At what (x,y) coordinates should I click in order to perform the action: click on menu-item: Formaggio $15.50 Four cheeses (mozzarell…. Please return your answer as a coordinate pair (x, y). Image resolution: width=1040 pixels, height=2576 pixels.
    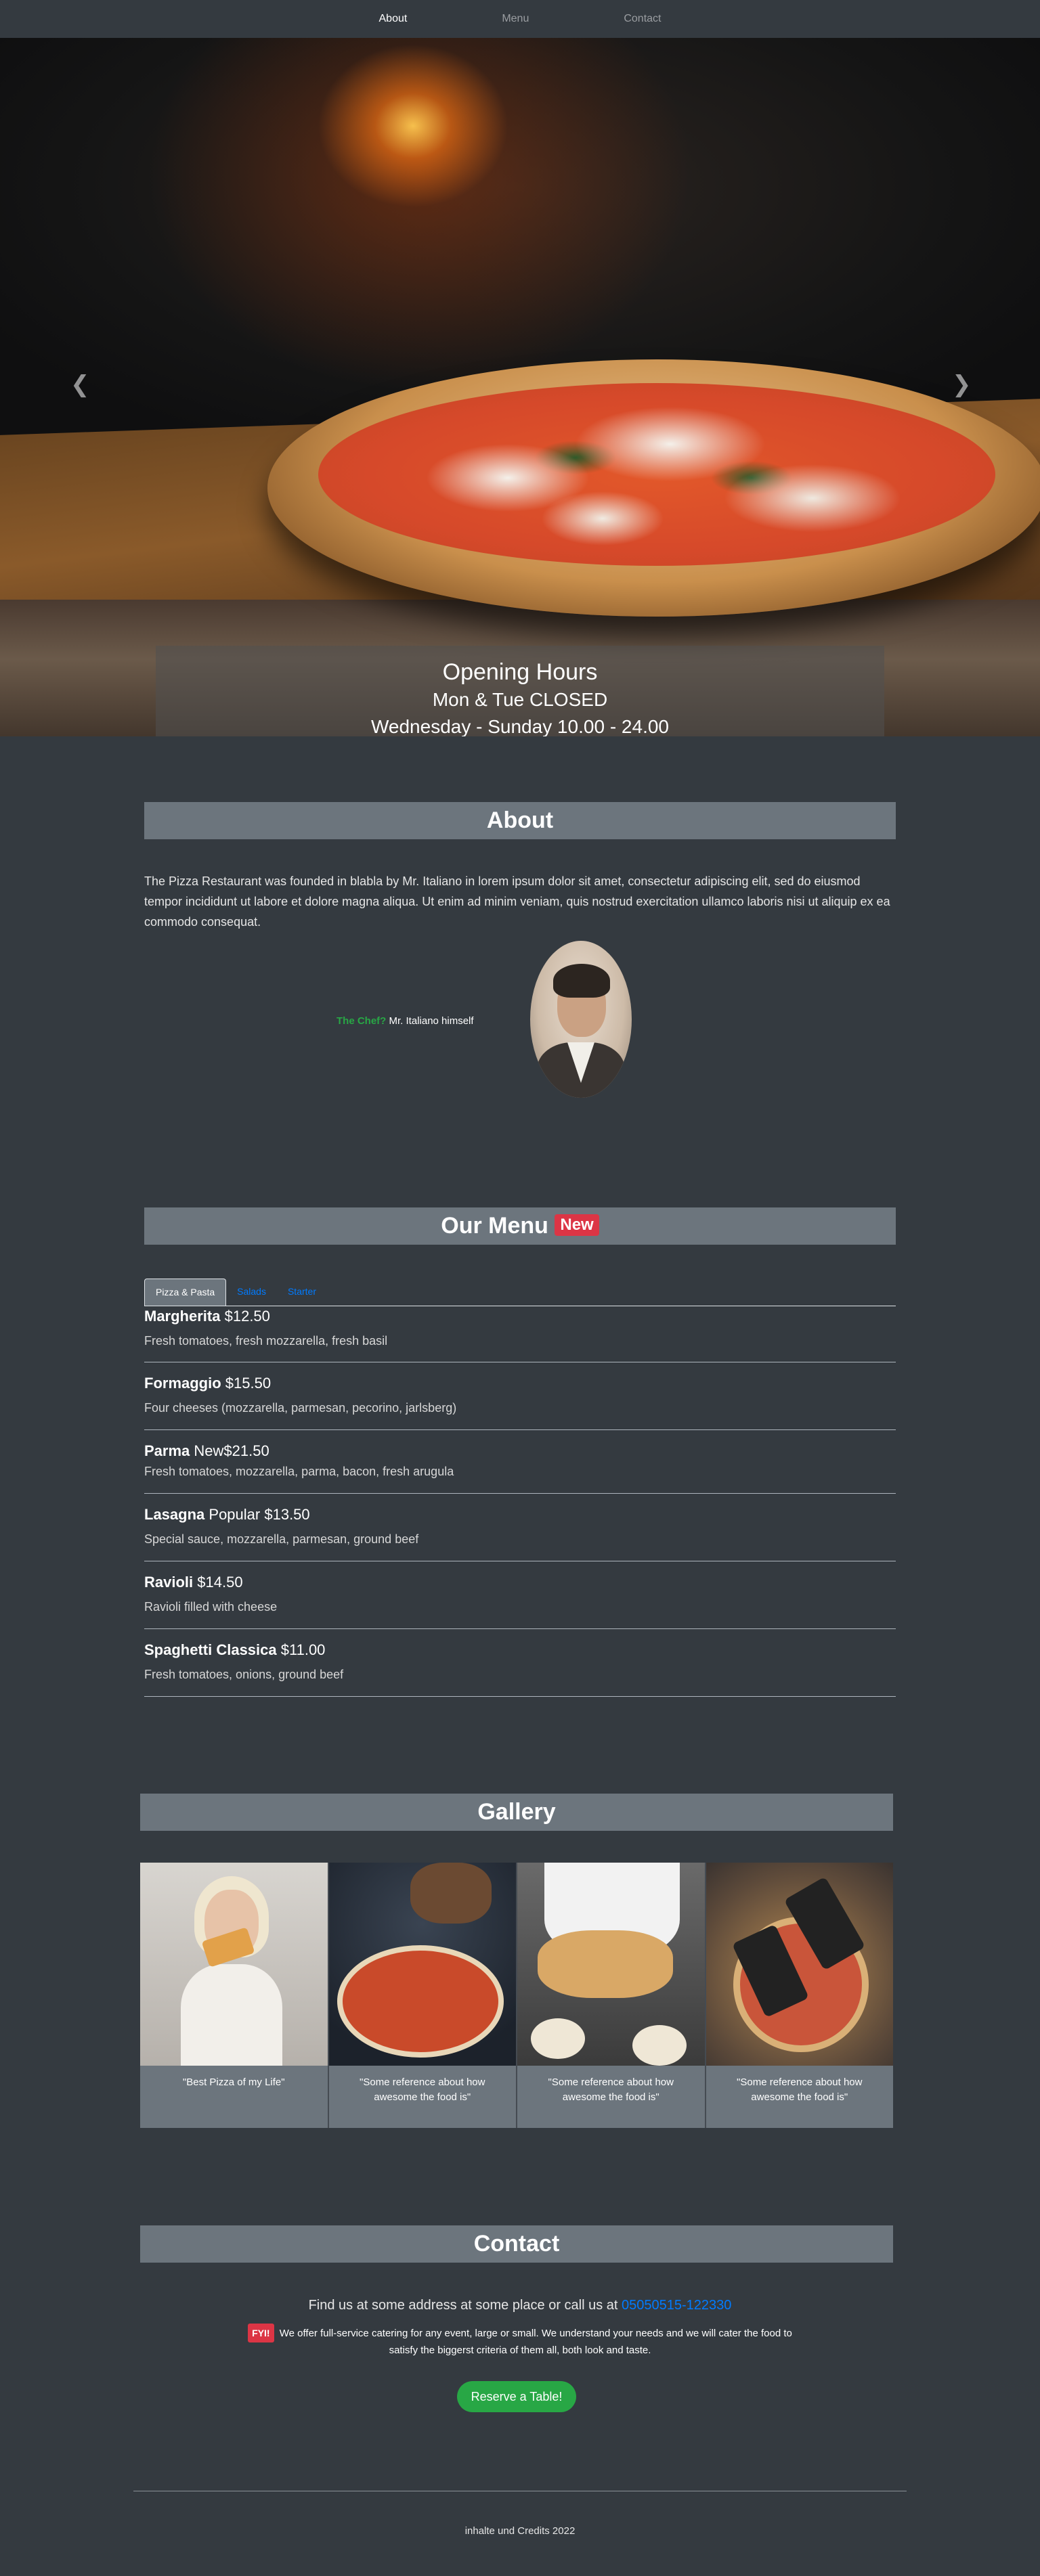
    Looking at the image, I should click on (520, 1396).